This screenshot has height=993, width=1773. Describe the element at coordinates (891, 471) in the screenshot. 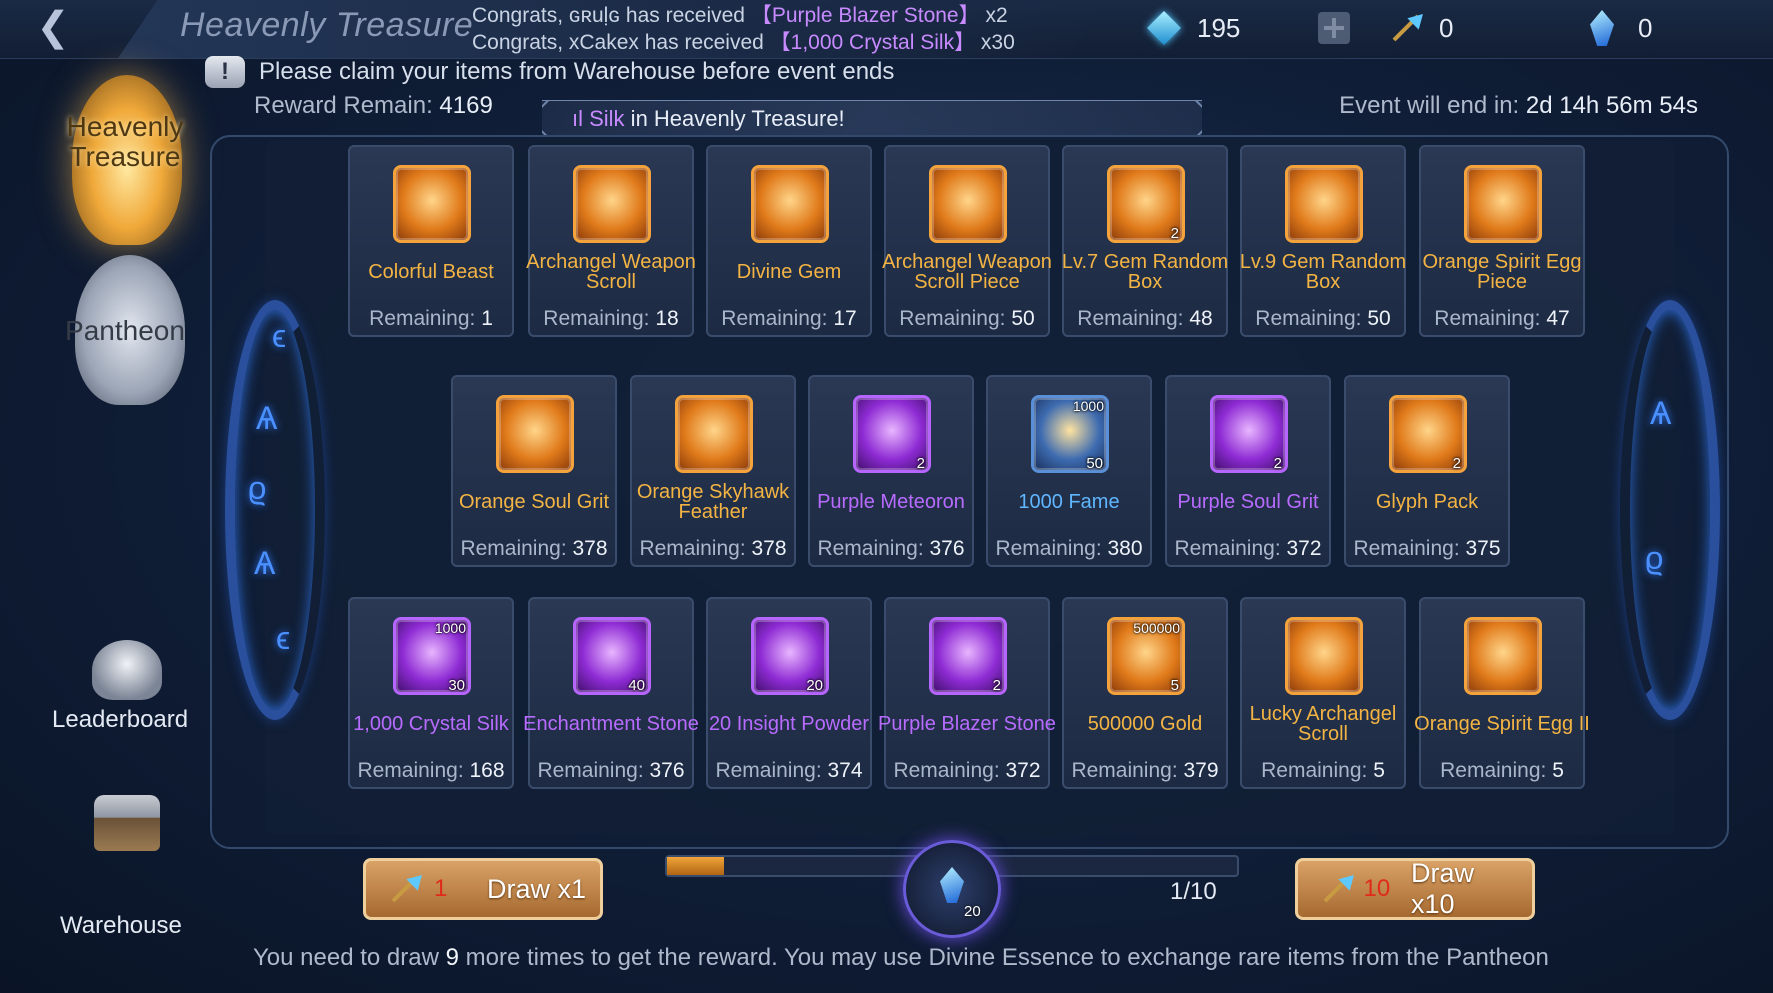

I see `reward-card: 2 Purple Meteoron Remaining: 376` at that location.